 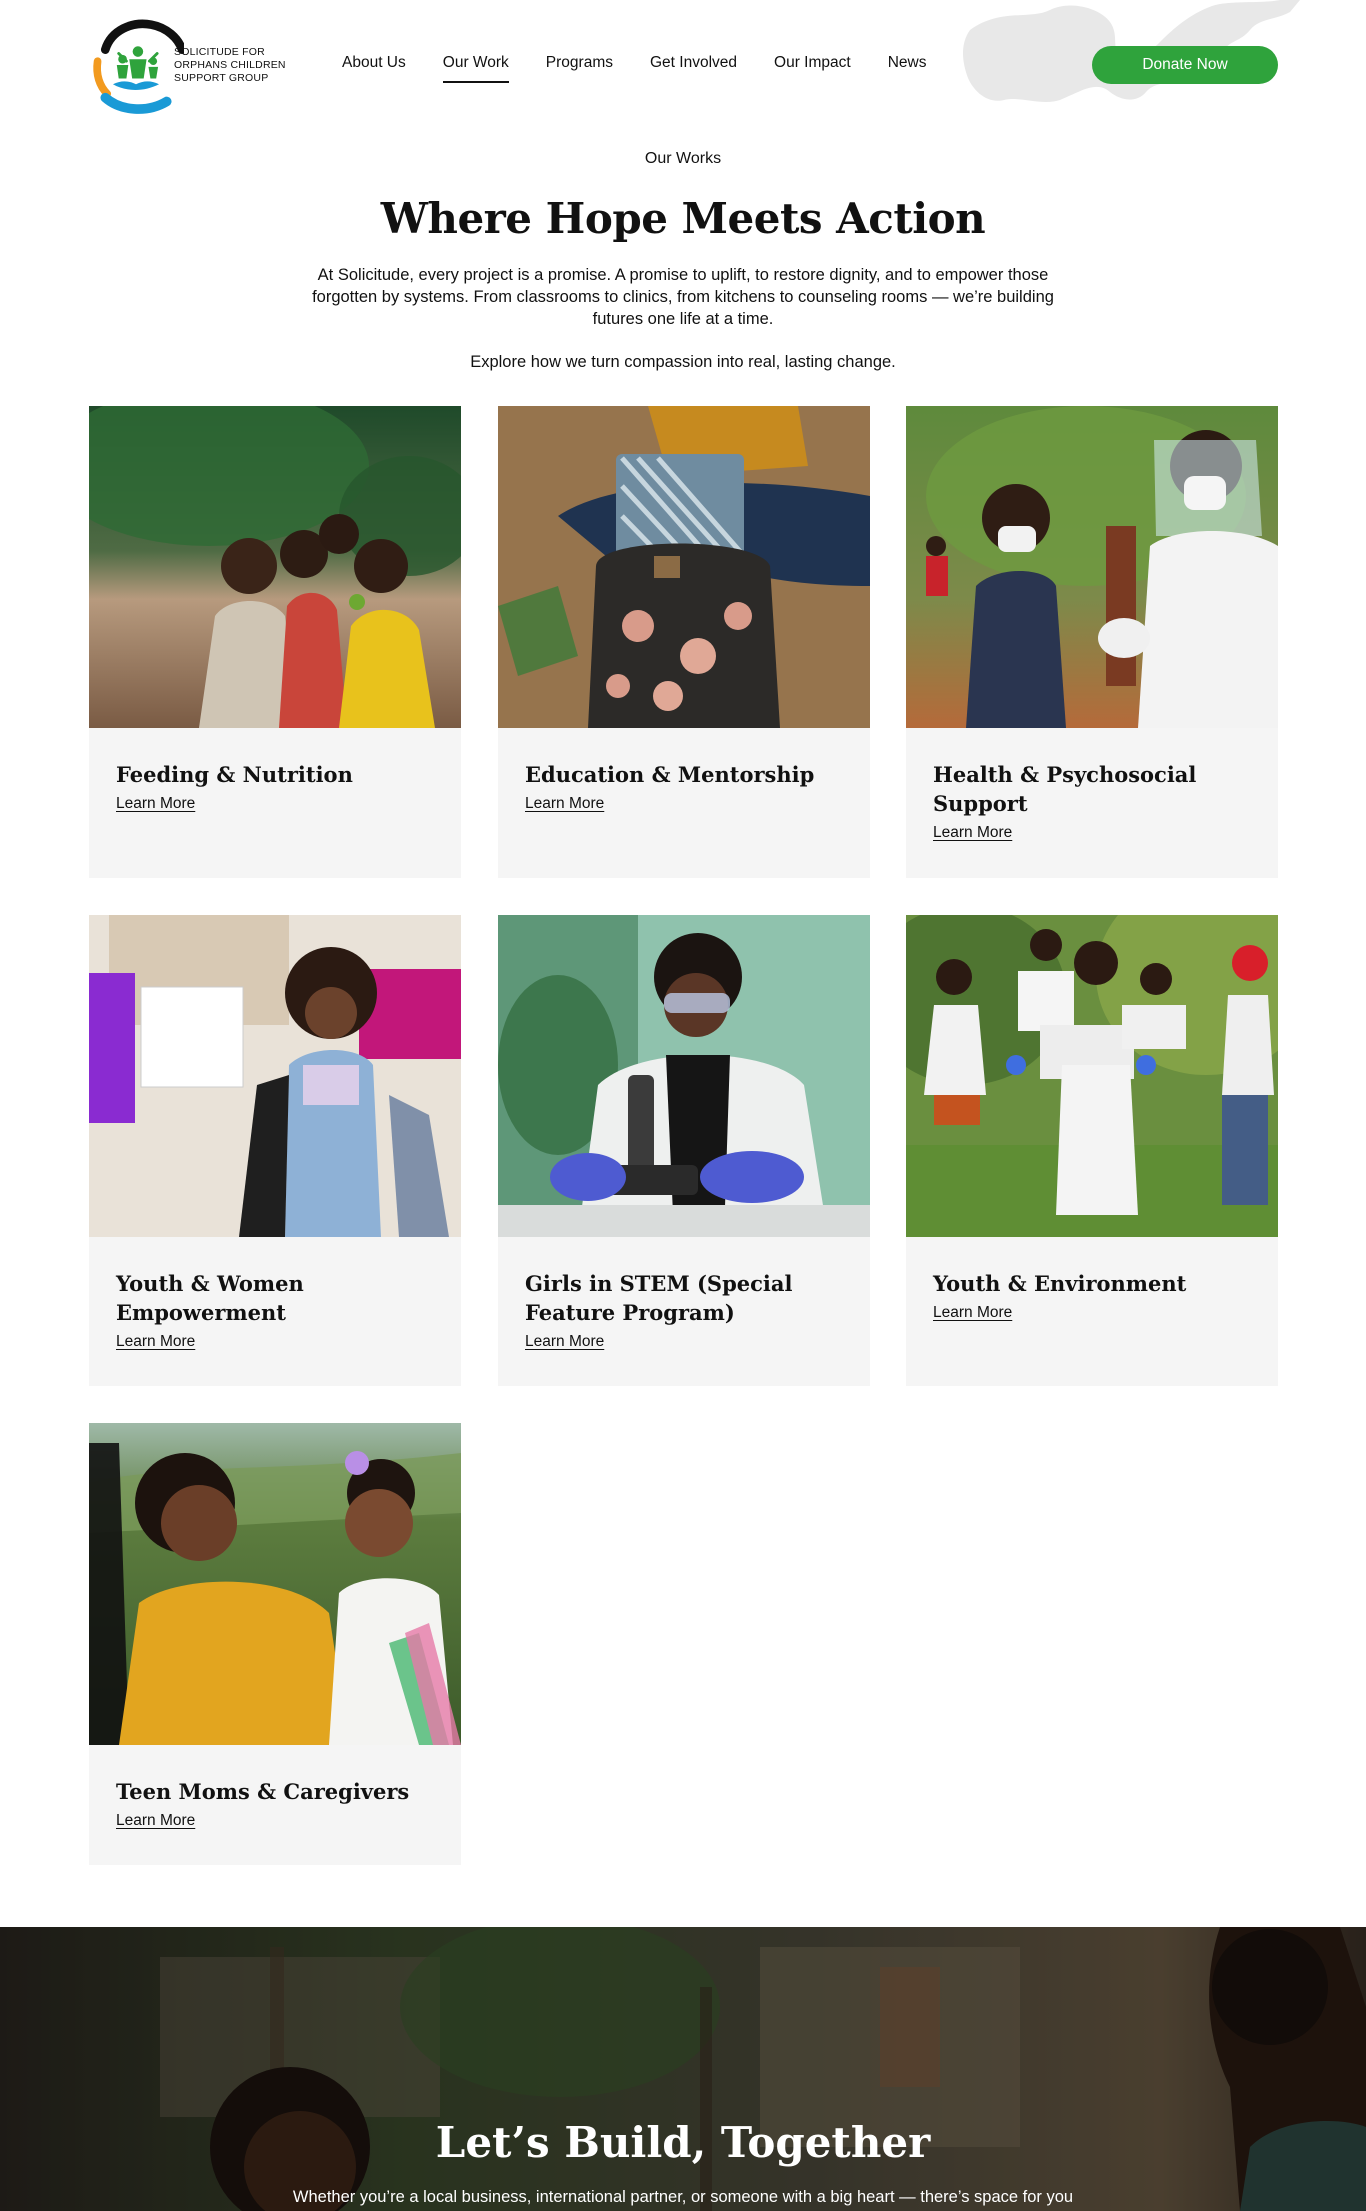 What do you see at coordinates (263, 1791) in the screenshot?
I see `card-title: Teen Moms & Caregivers` at bounding box center [263, 1791].